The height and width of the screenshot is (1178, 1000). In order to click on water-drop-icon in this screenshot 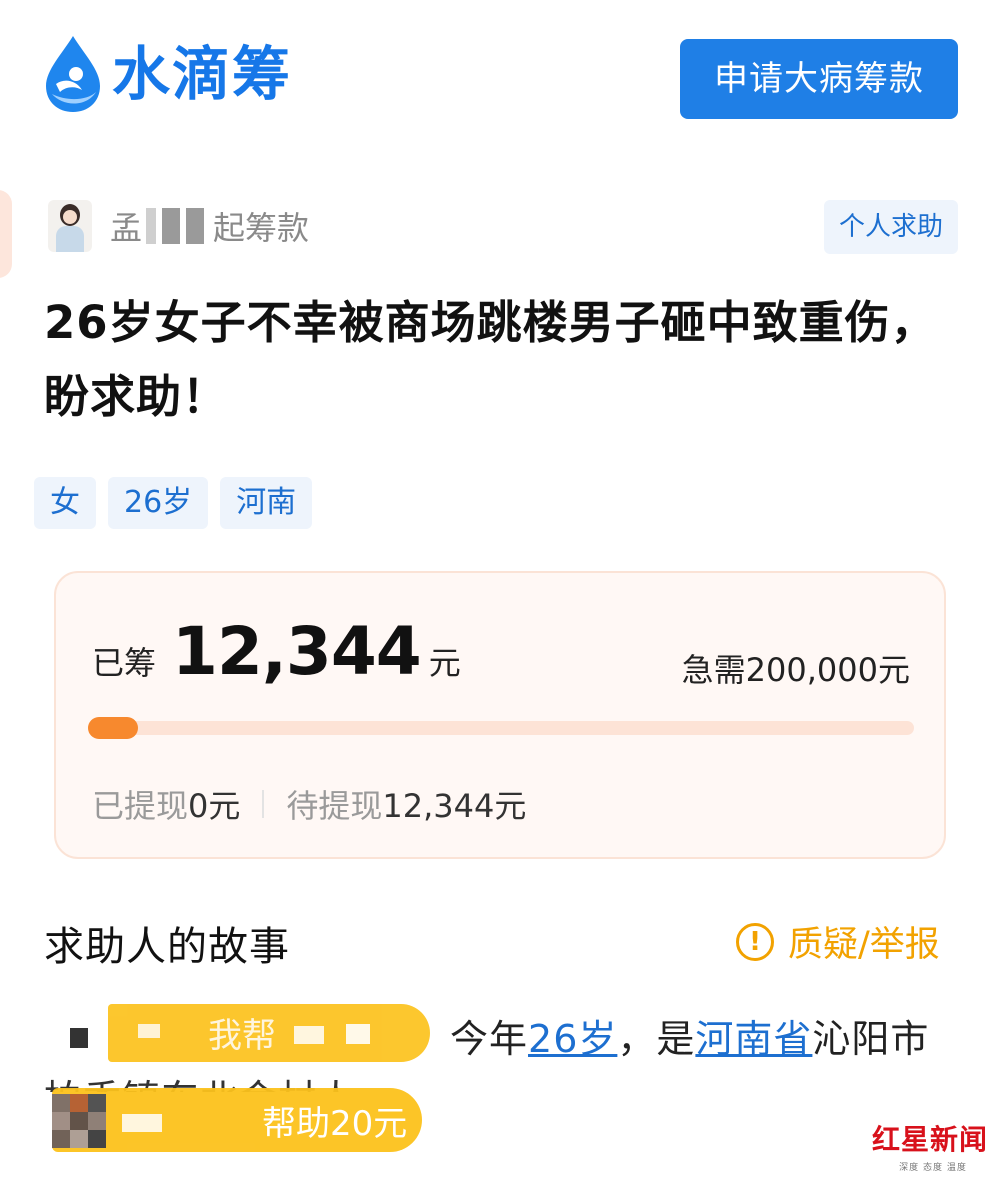, I will do `click(73, 74)`.